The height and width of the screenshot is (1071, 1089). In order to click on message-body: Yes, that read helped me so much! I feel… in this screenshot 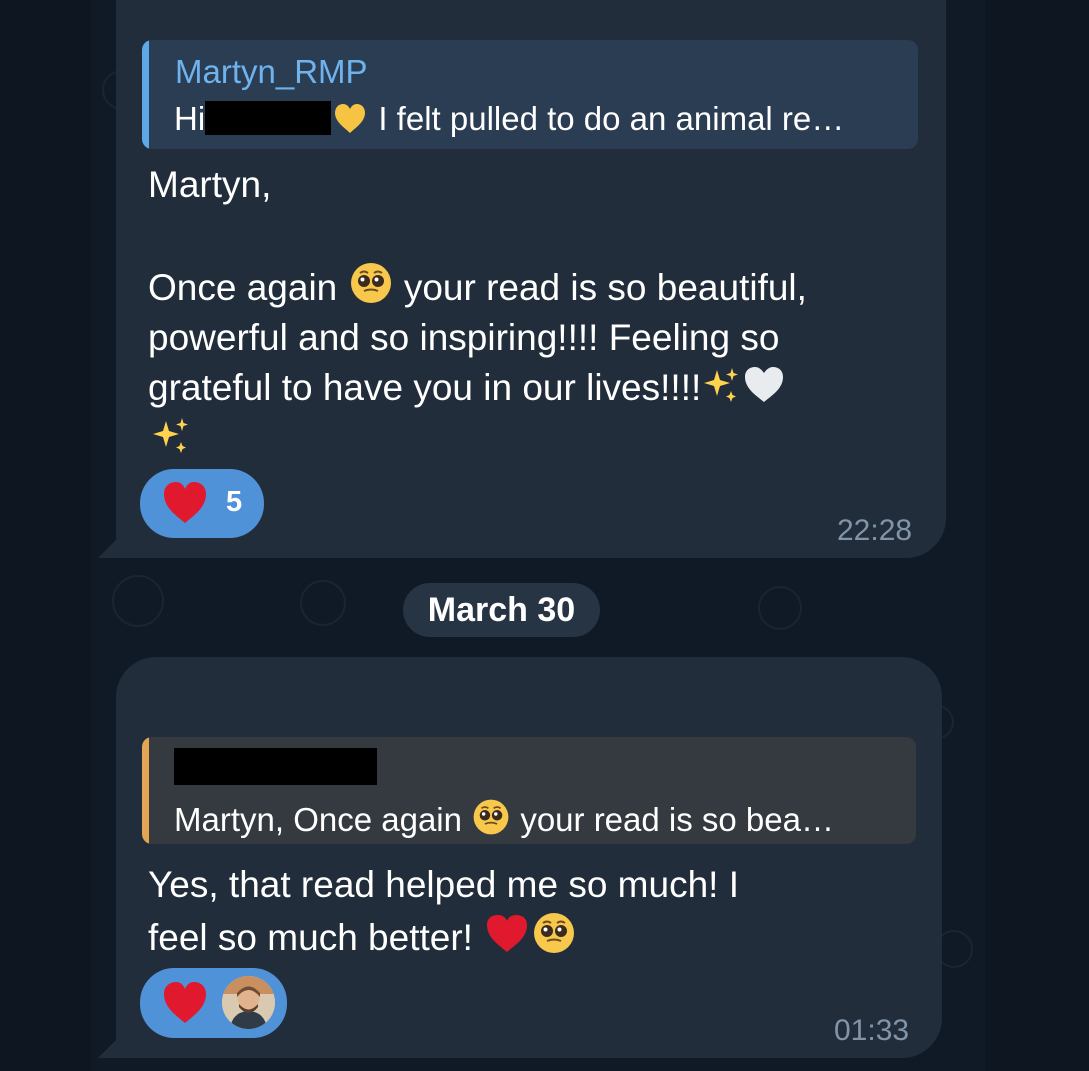, I will do `click(443, 911)`.